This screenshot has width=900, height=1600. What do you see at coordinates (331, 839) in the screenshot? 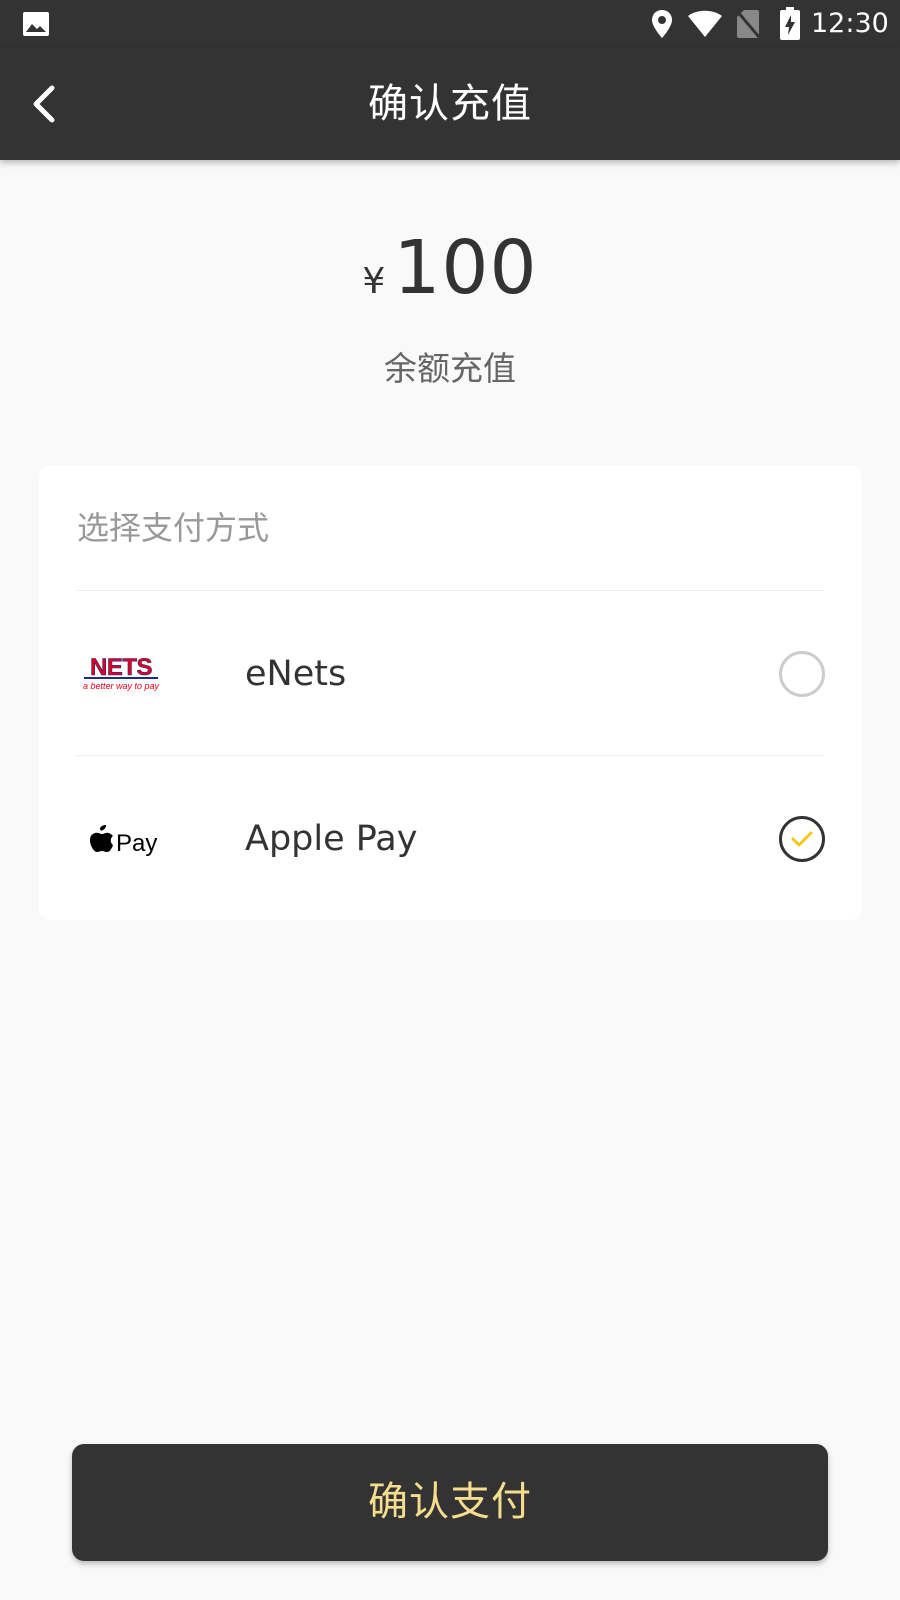
I see `payment-option-label: Apple Pay` at bounding box center [331, 839].